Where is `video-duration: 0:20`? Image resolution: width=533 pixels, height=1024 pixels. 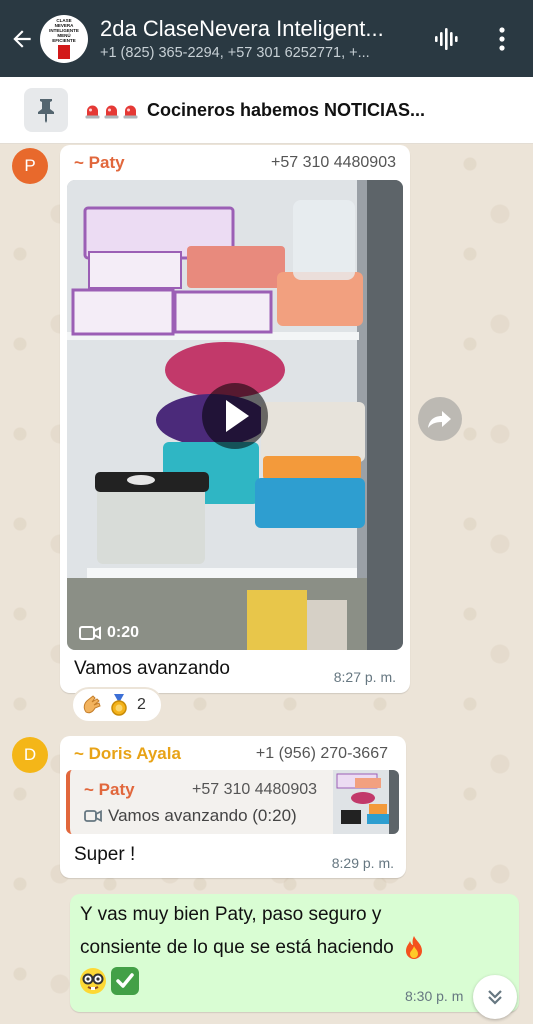
video-duration: 0:20 is located at coordinates (123, 632).